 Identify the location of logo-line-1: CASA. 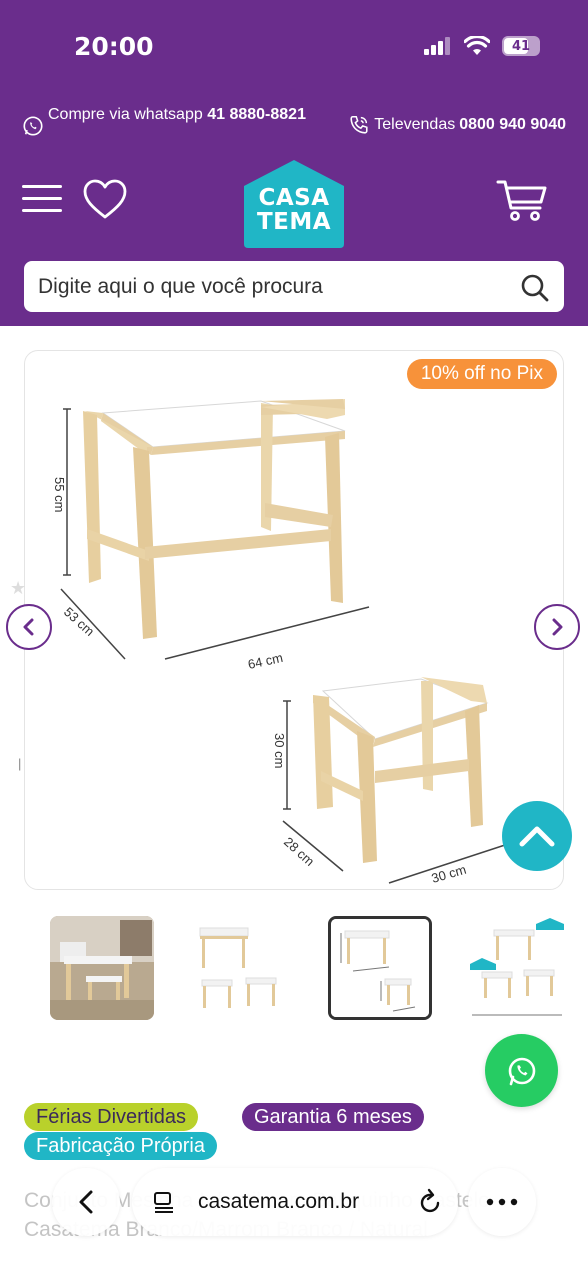
(294, 198).